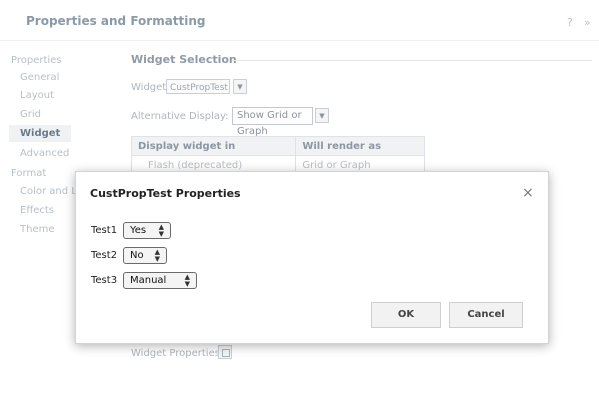 The image size is (599, 411). I want to click on table-header-row: Display widget in Will render as, so click(277, 146).